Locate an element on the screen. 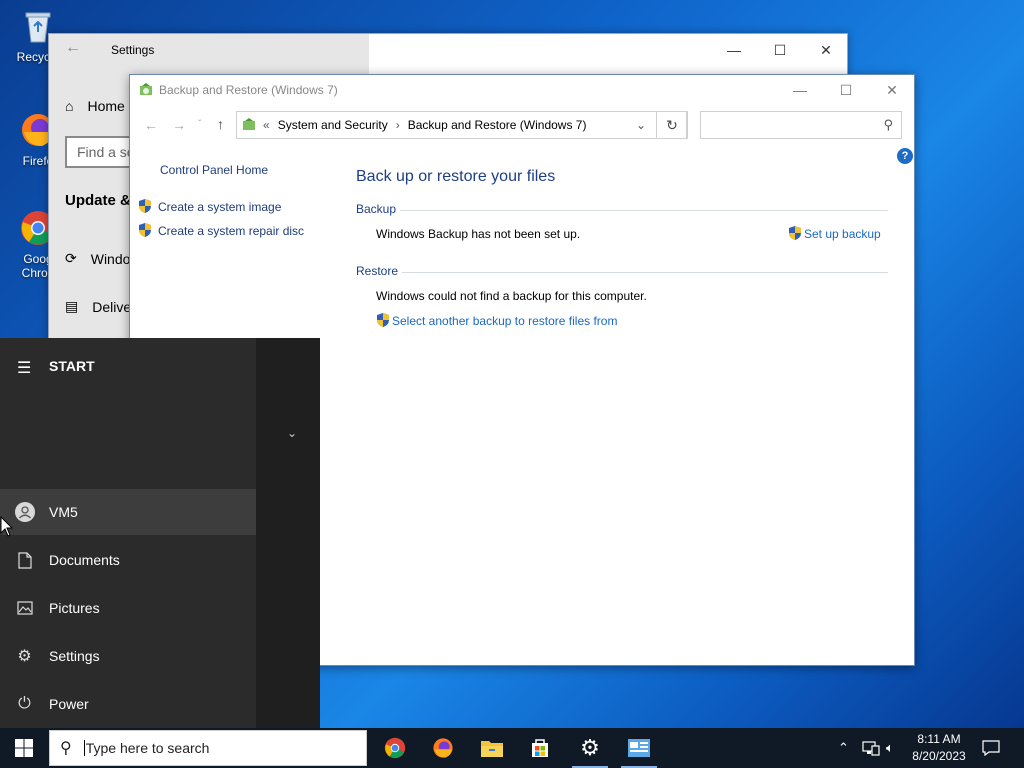 This screenshot has width=1024, height=768. taskbar-settings: ⚙ is located at coordinates (590, 748).